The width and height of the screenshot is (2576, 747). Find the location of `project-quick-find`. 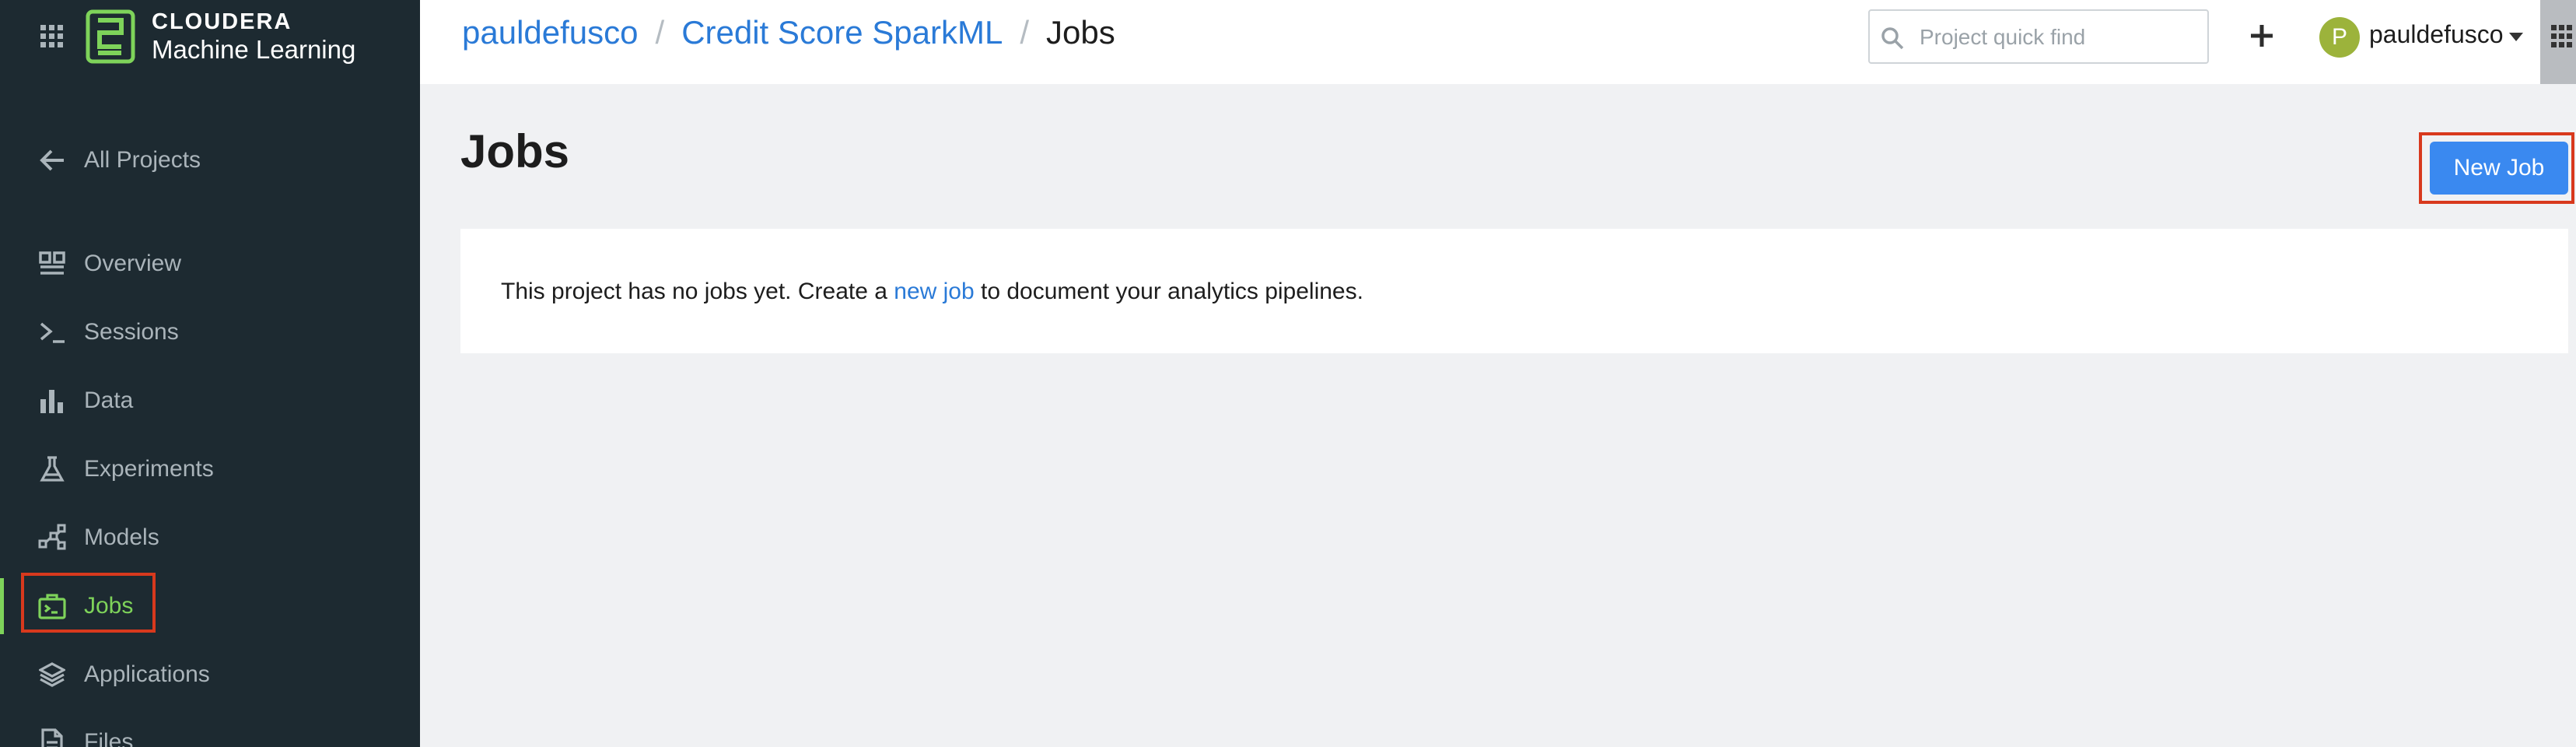

project-quick-find is located at coordinates (2039, 36).